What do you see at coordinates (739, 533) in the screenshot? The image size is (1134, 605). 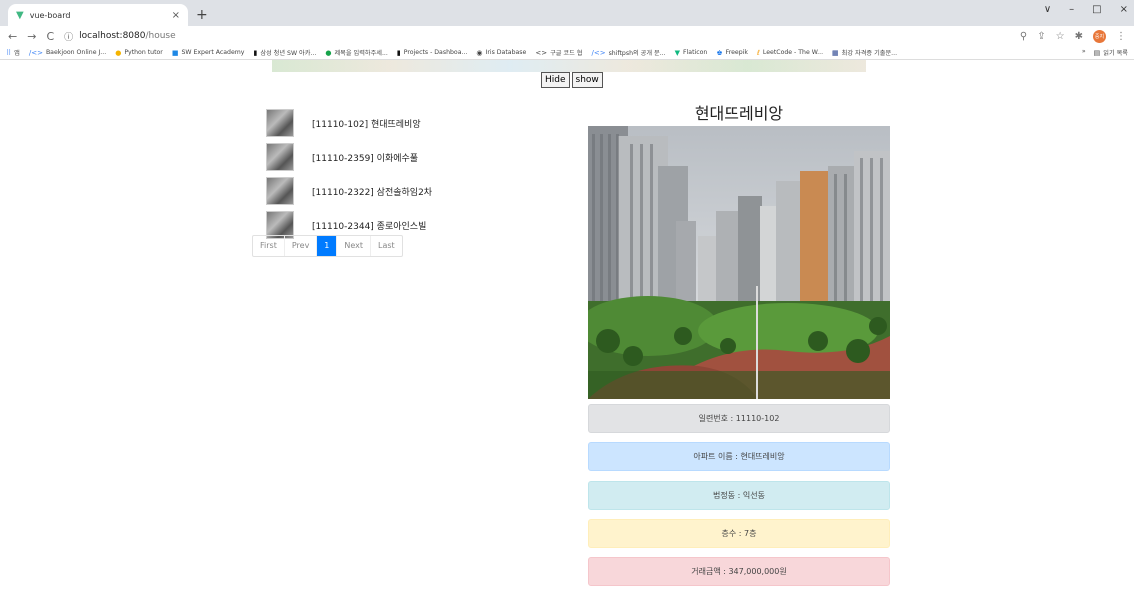 I see `floor-box: 층수 : 7층` at bounding box center [739, 533].